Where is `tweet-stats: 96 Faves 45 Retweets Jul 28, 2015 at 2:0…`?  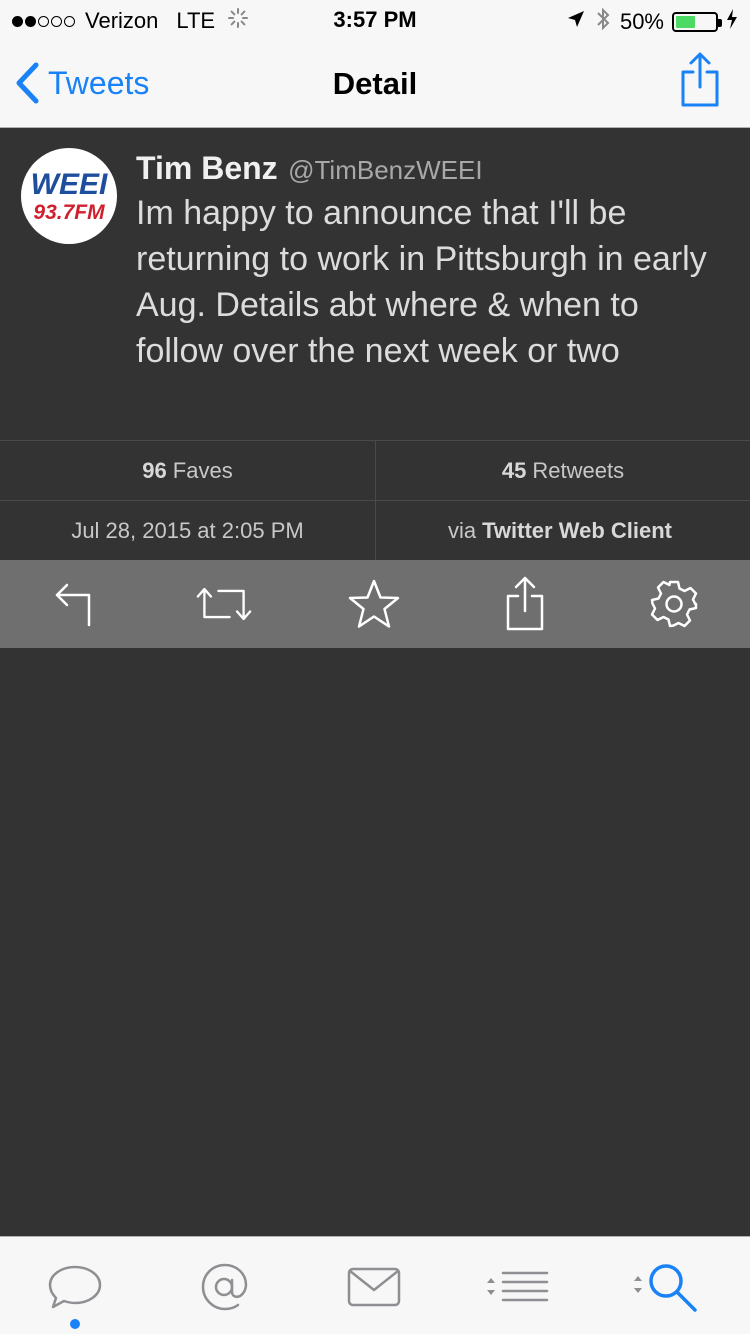 tweet-stats: 96 Faves 45 Retweets Jul 28, 2015 at 2:0… is located at coordinates (375, 500).